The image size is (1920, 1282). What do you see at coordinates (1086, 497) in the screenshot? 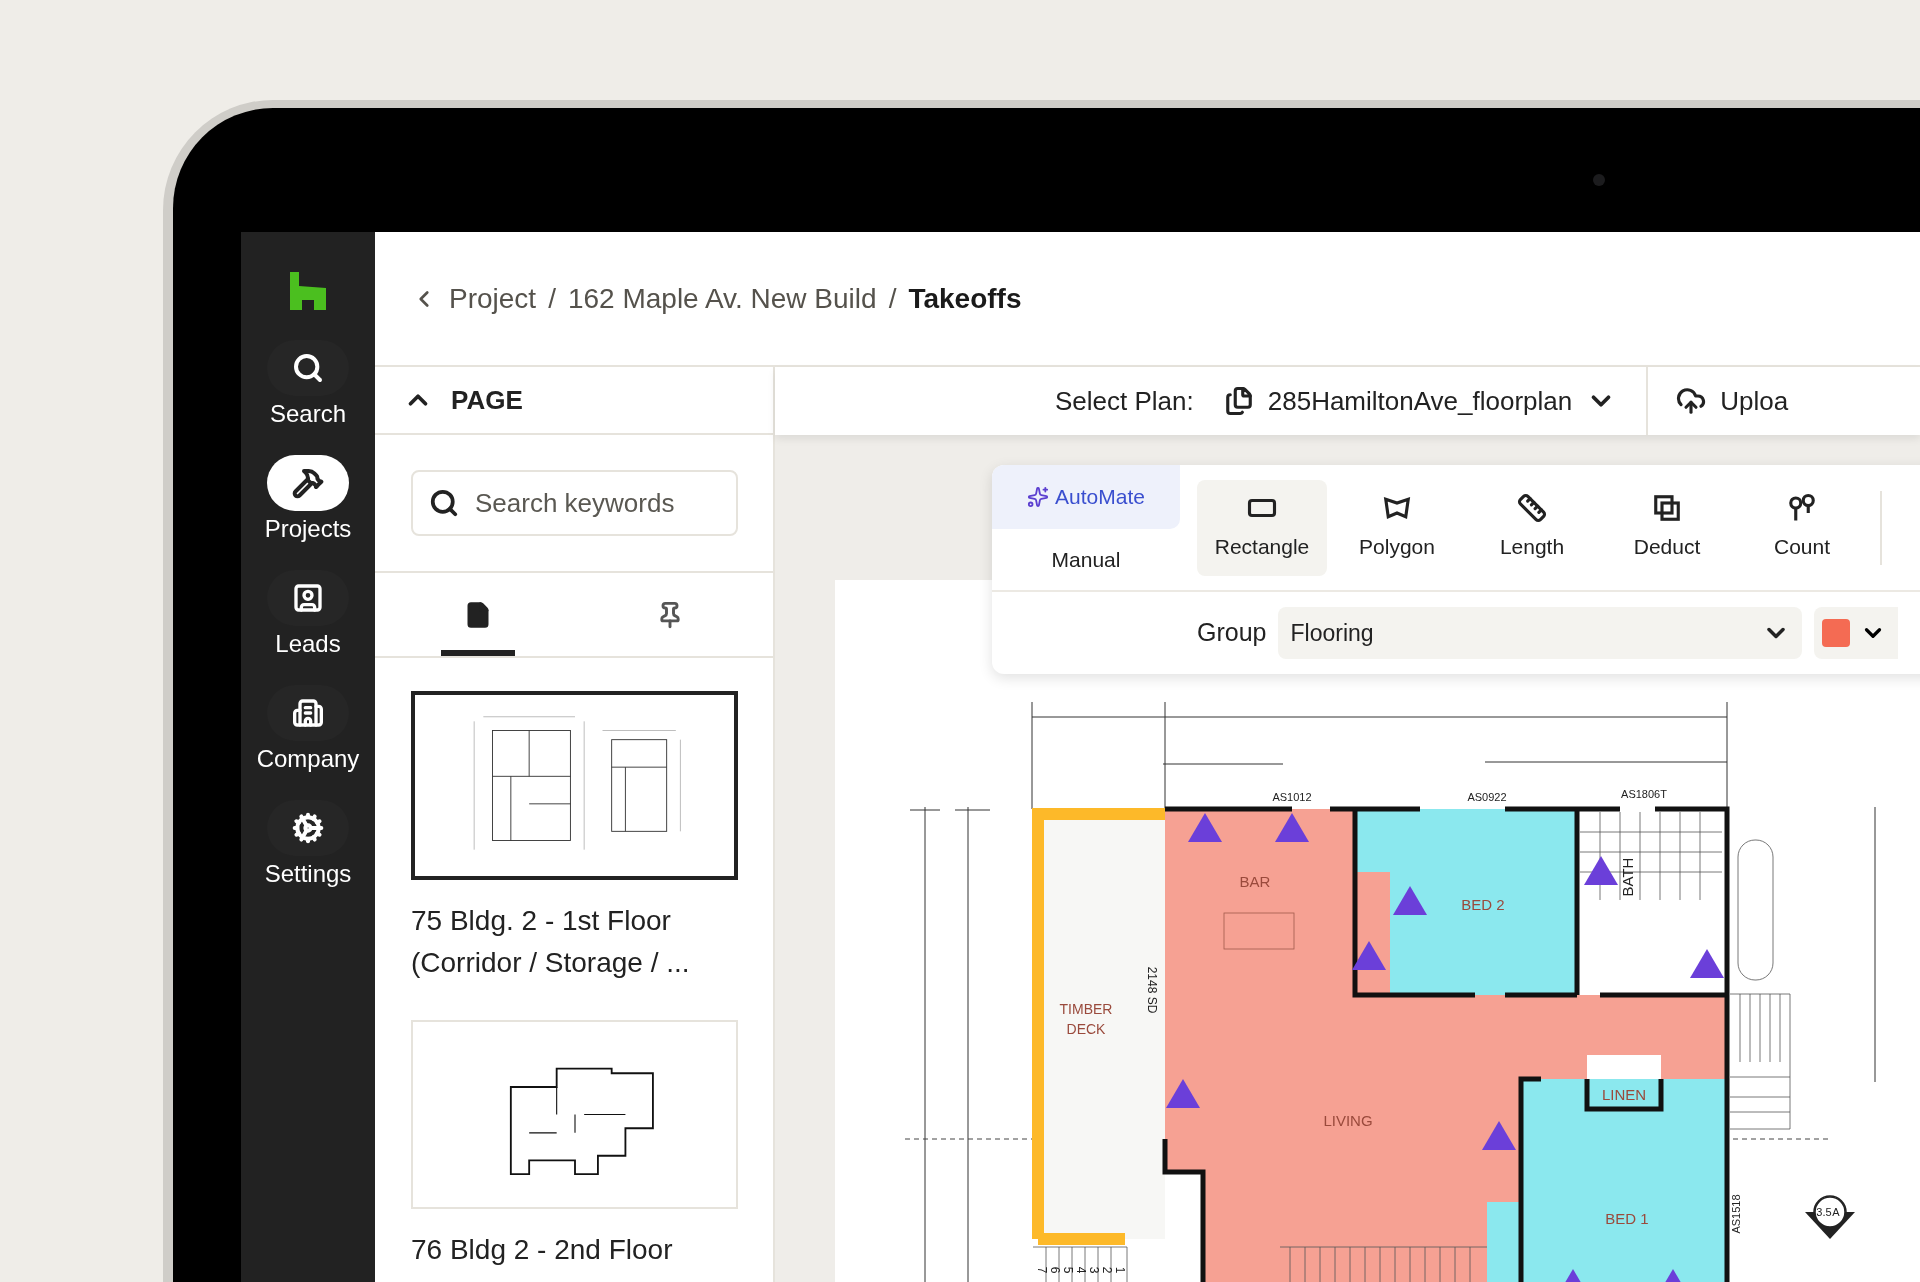
I see `mode-tab: AutoMate` at bounding box center [1086, 497].